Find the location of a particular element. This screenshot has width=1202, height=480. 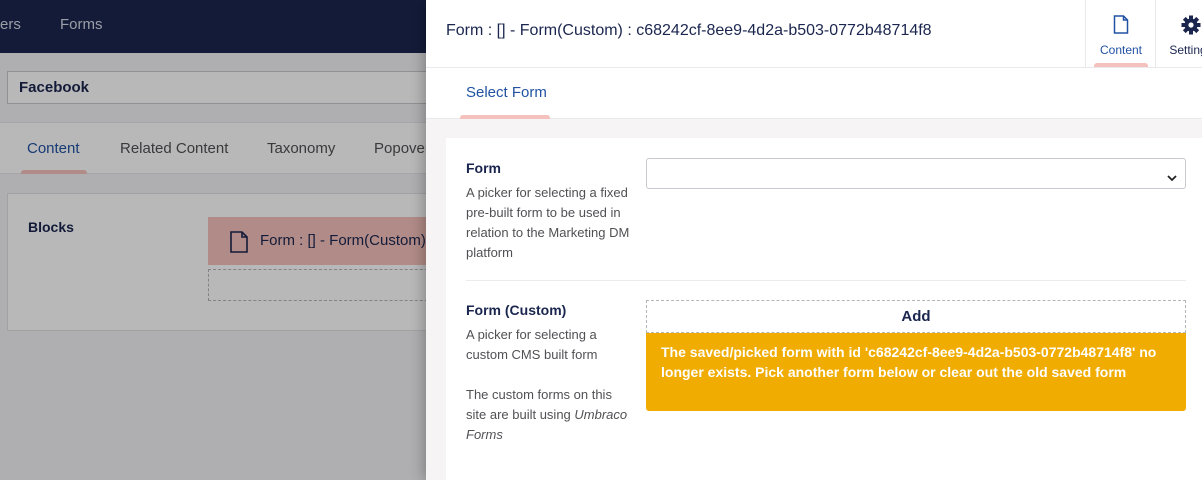

app-settings-button: Settings is located at coordinates (1178, 34).